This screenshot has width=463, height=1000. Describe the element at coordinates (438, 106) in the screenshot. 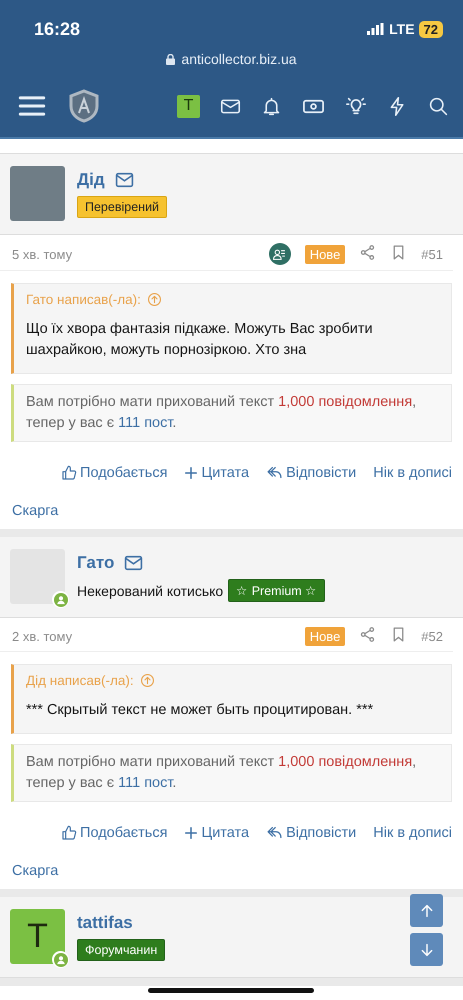

I see `search-icon` at that location.